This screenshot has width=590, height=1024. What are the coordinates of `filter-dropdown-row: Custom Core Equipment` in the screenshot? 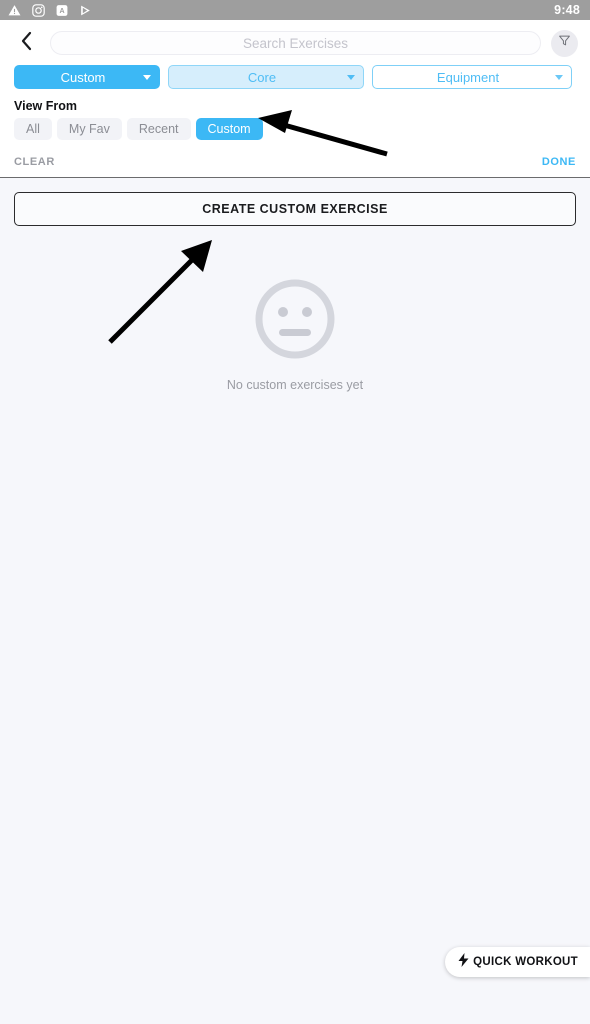 It's located at (295, 81).